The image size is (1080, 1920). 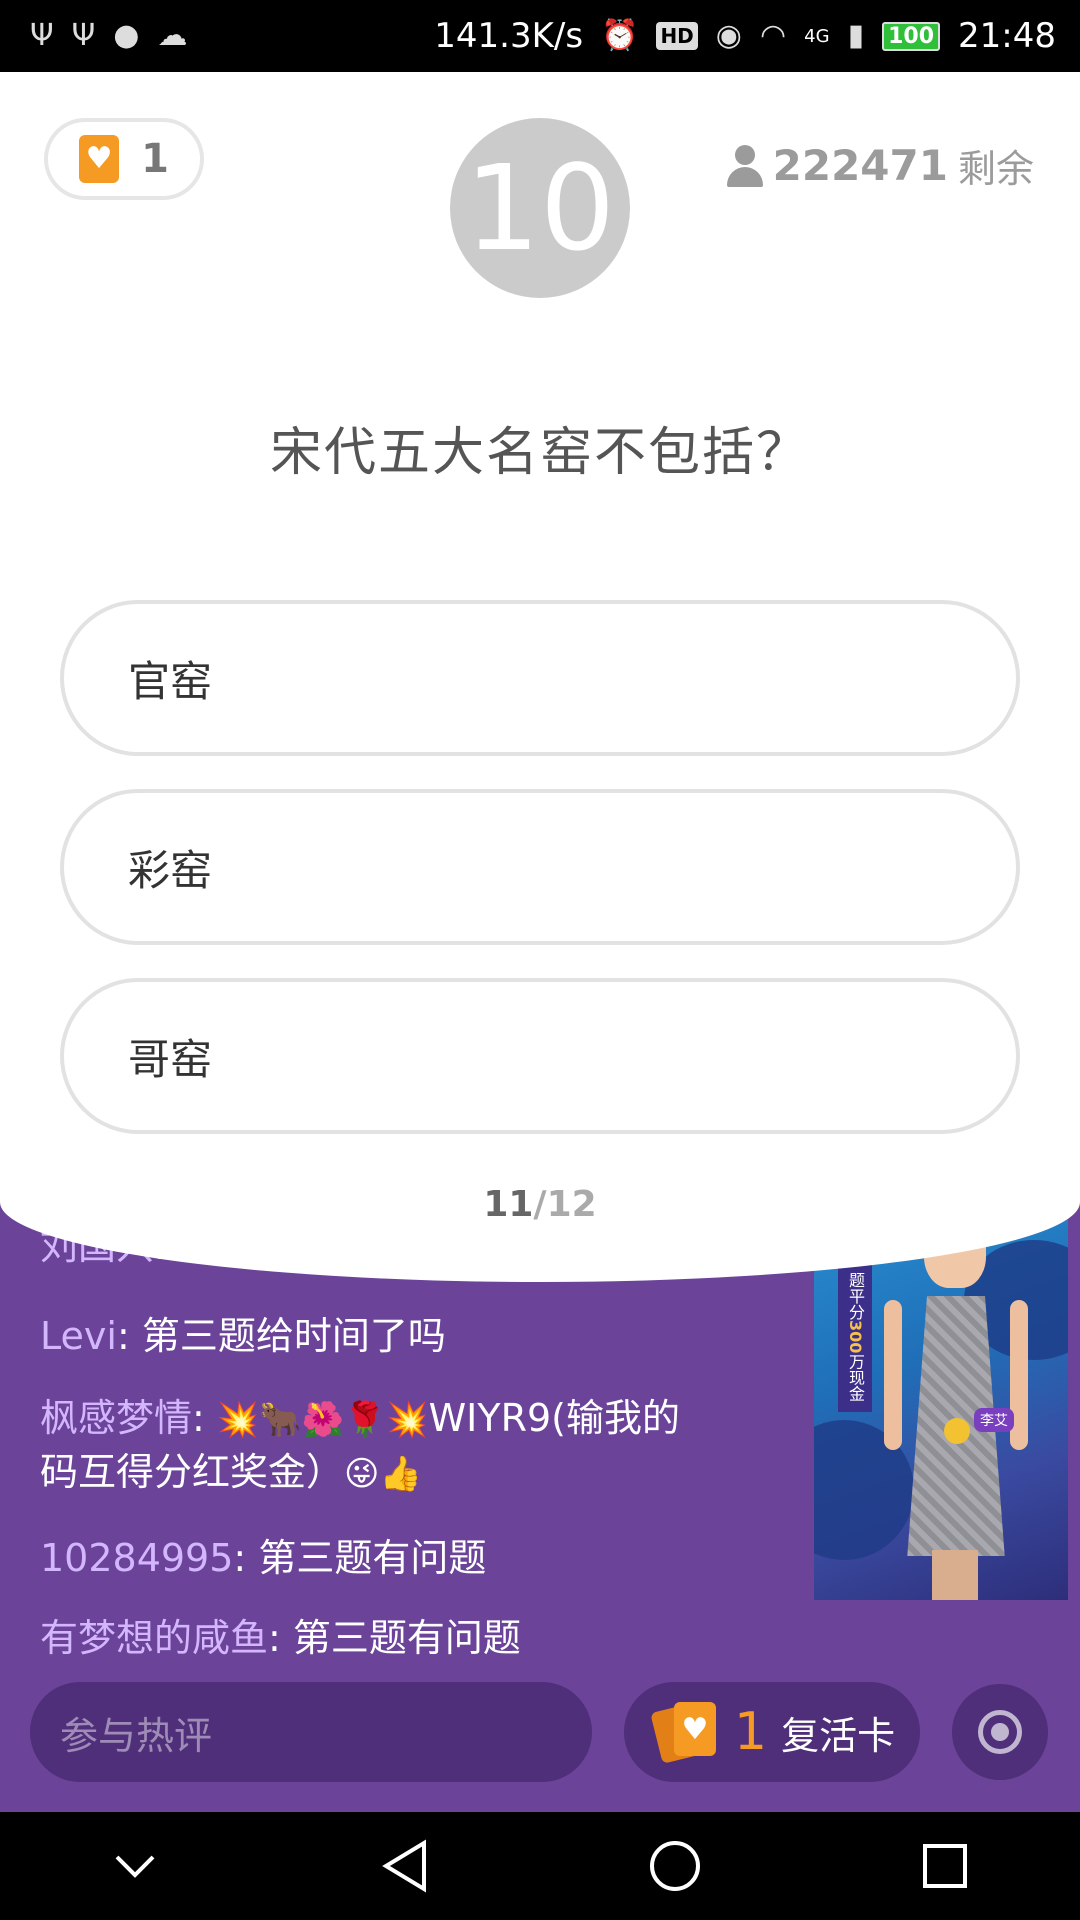 What do you see at coordinates (83, 35) in the screenshot?
I see `usb-debug-icon: Ψ` at bounding box center [83, 35].